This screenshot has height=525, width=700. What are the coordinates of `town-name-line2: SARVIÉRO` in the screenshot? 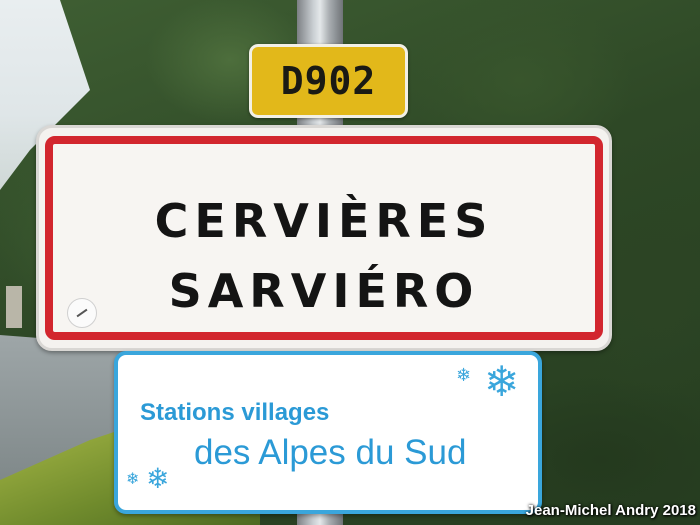 It's located at (324, 291).